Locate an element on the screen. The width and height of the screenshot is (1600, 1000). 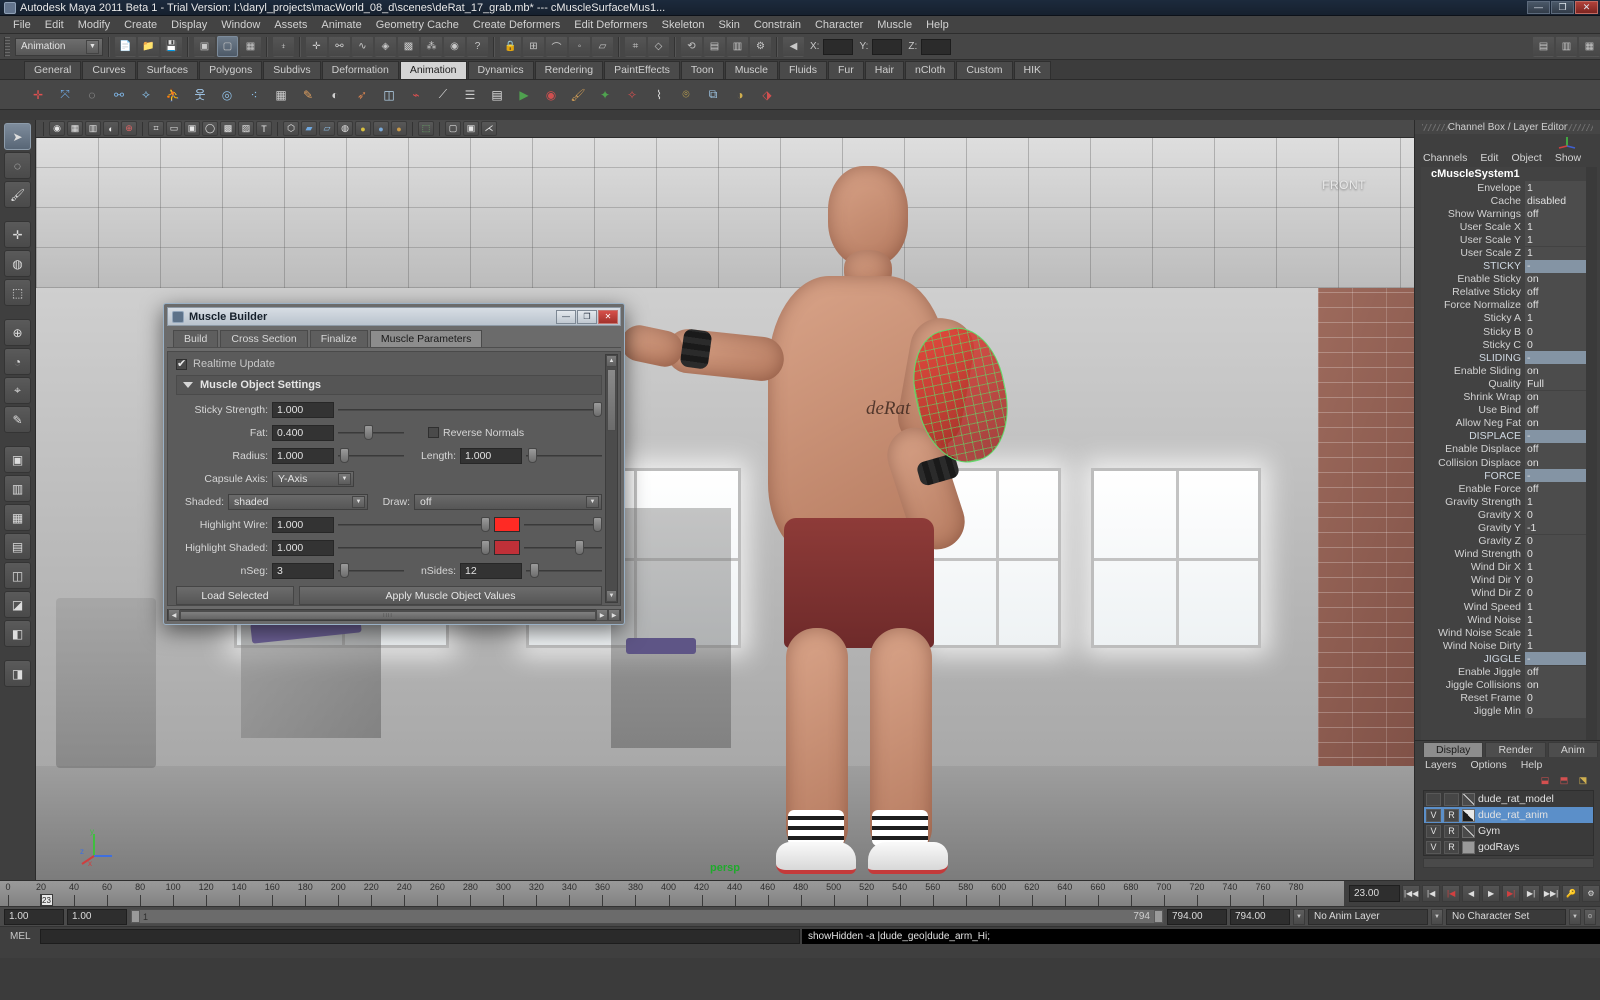
channel-row: Wind Noise Dirty 1 is located at coordinates (1509, 646).